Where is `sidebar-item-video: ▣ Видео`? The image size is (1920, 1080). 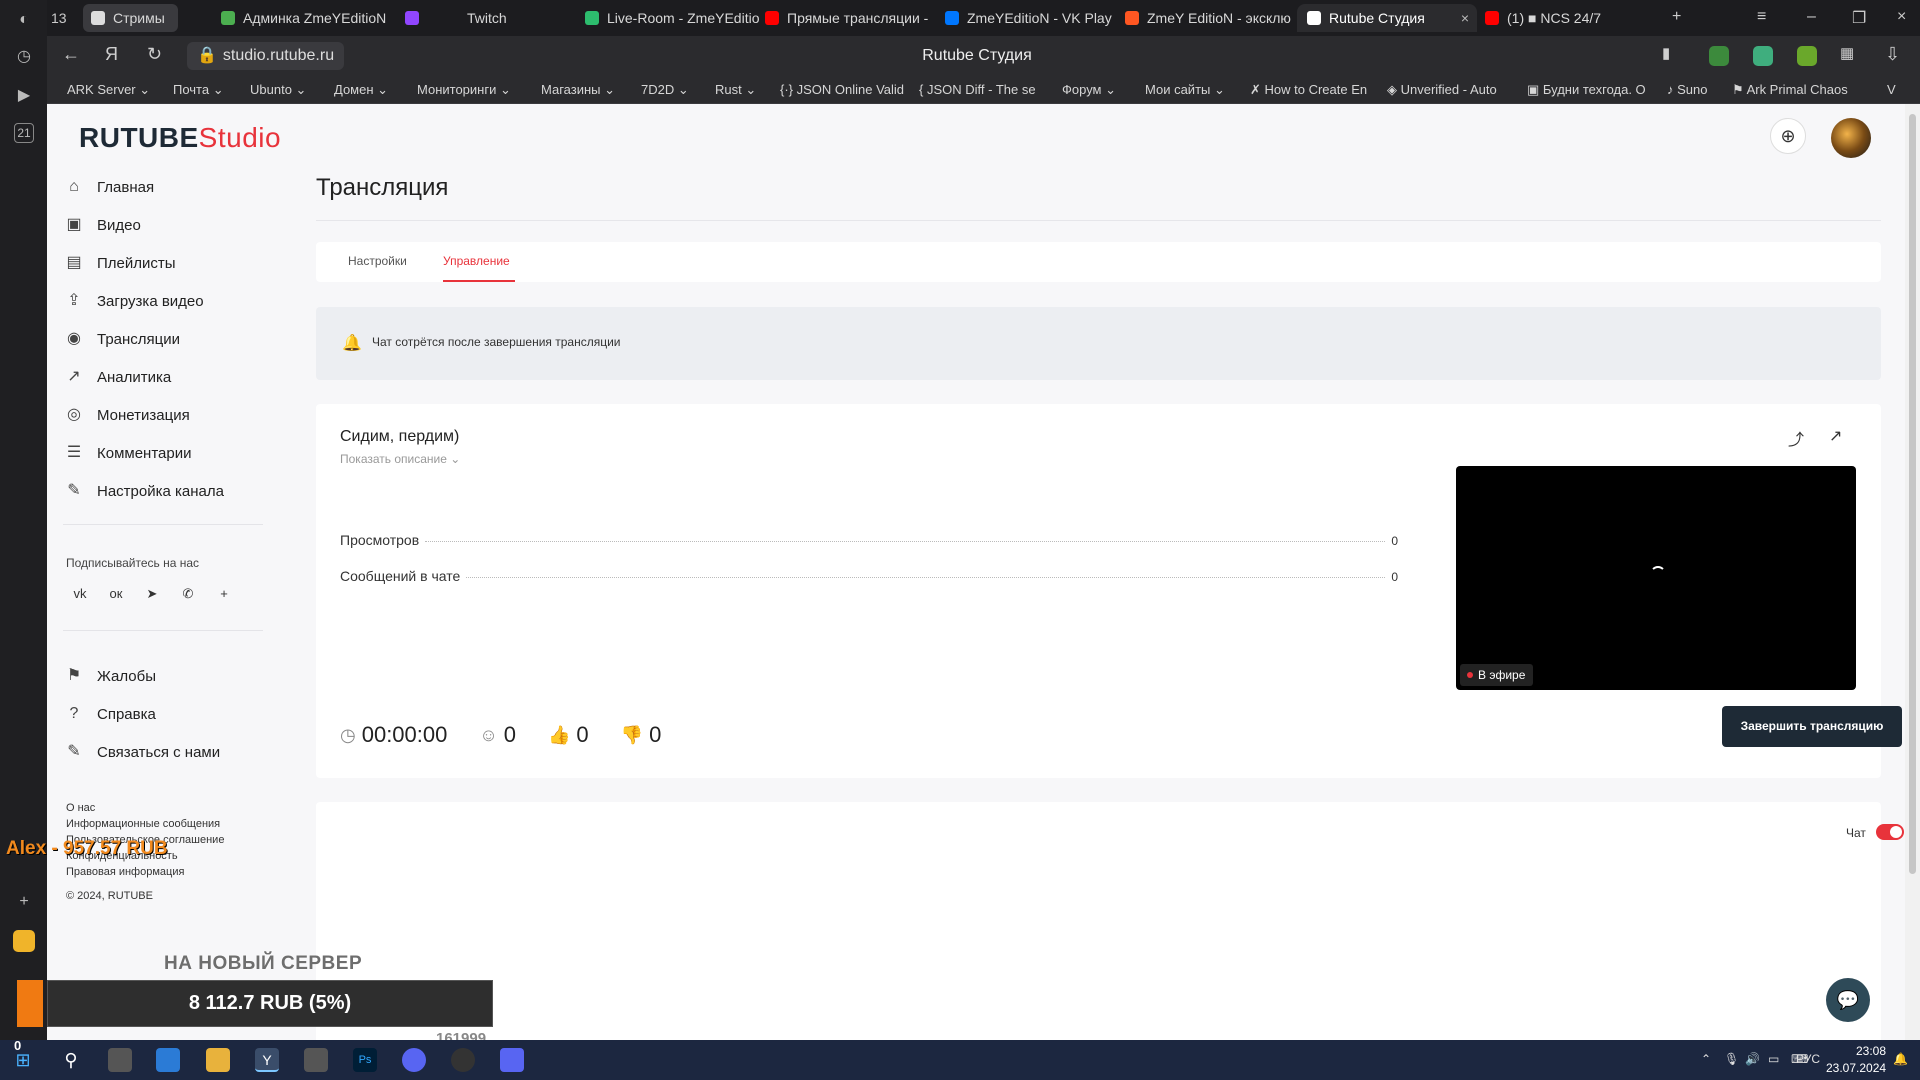
sidebar-item-video: ▣ Видео is located at coordinates (163, 225).